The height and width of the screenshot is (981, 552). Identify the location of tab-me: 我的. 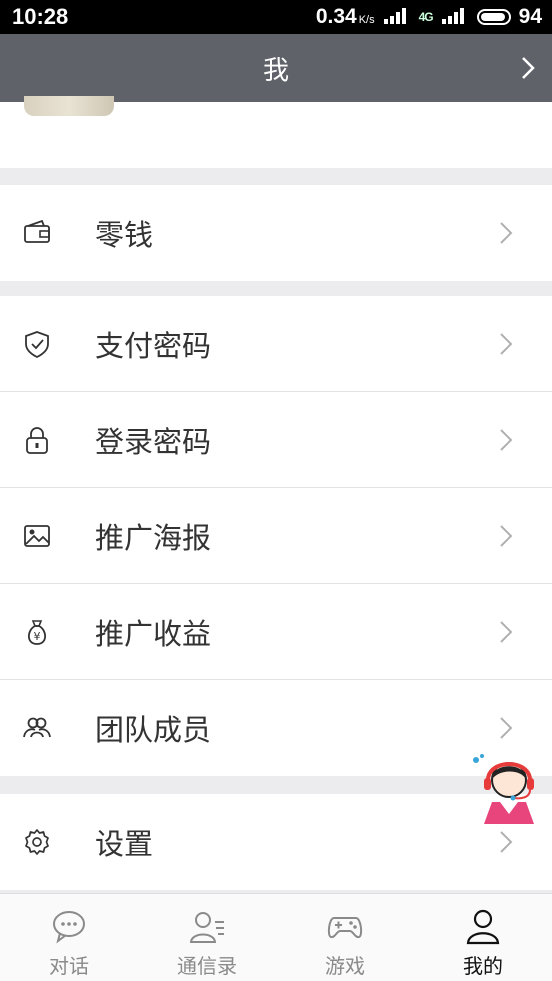
(483, 937).